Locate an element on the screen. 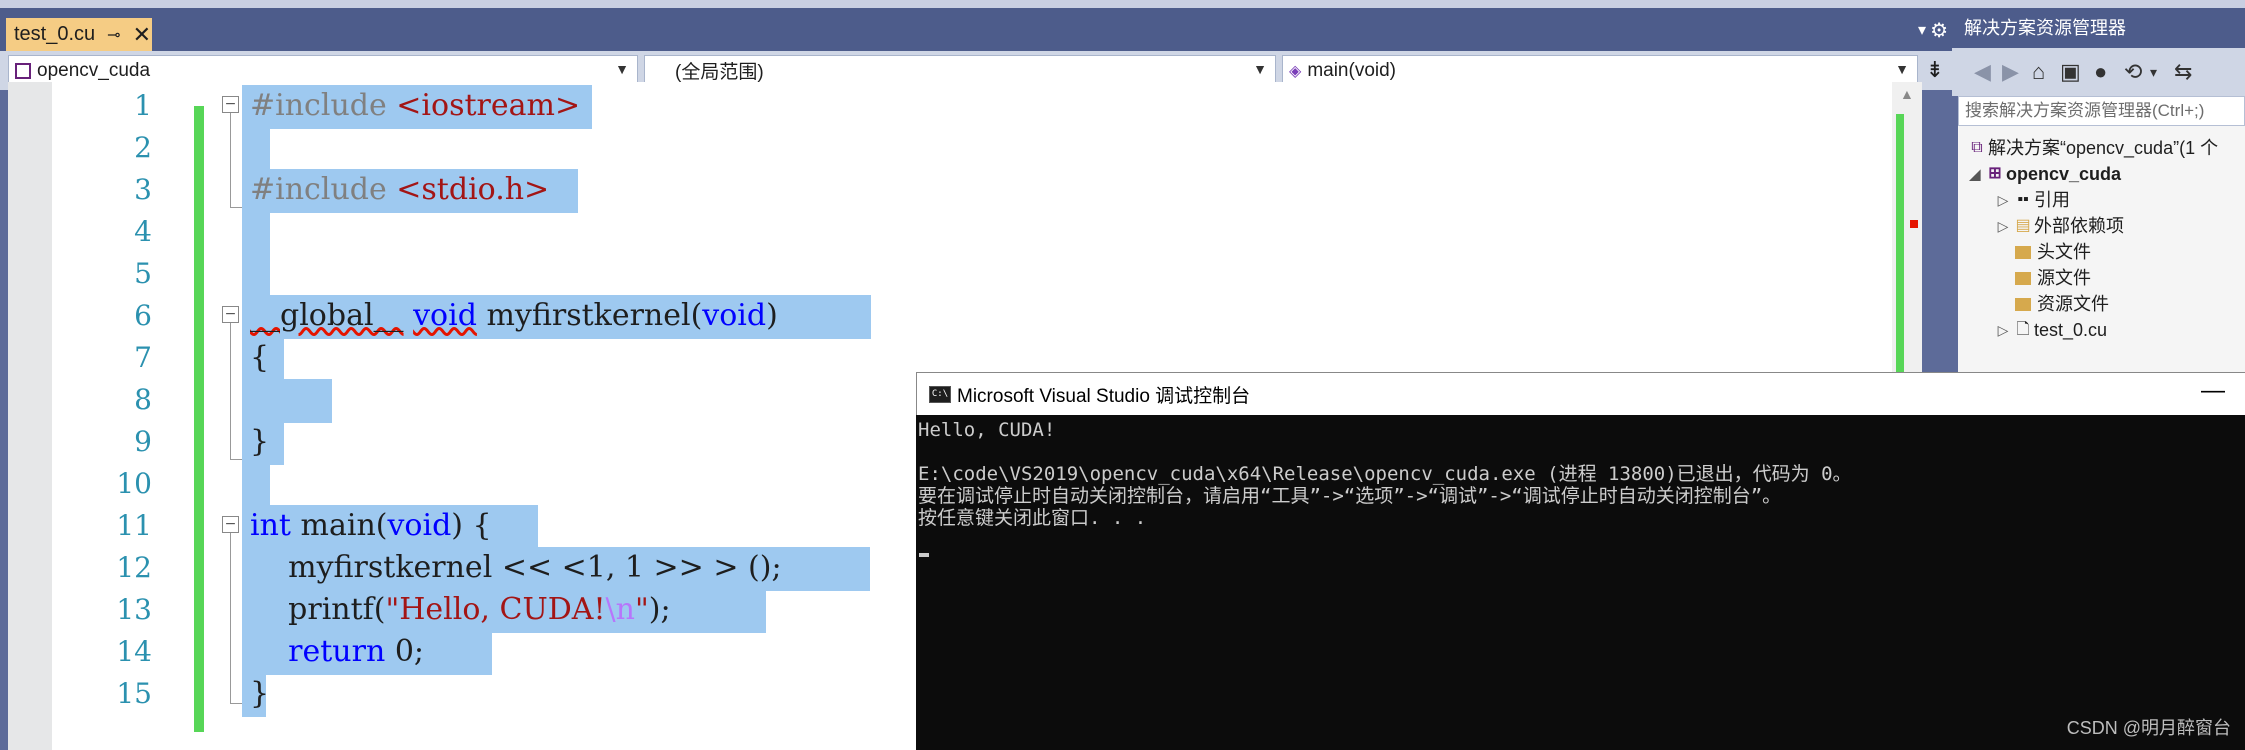 The image size is (2245, 750). line-number: 1 is located at coordinates (143, 105).